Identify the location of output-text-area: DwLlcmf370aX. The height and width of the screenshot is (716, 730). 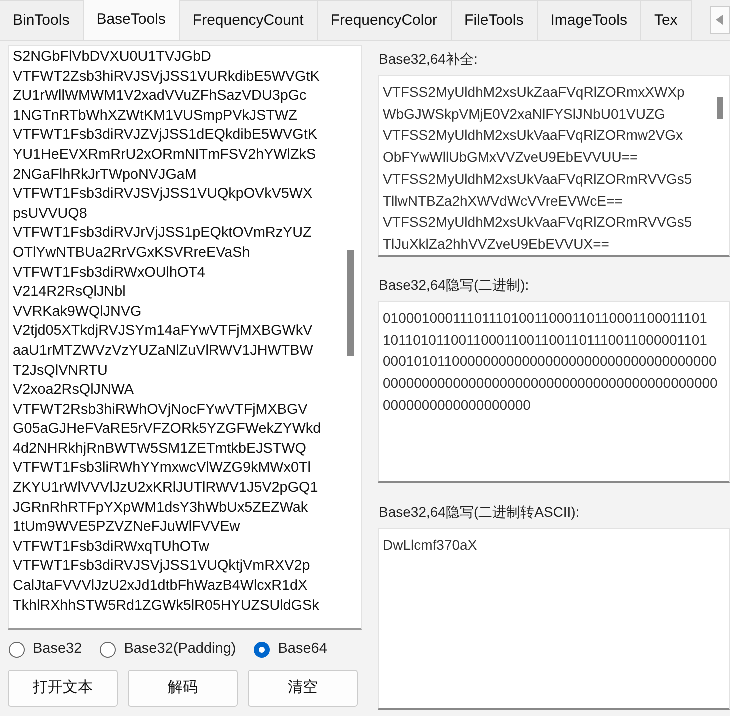
(554, 619).